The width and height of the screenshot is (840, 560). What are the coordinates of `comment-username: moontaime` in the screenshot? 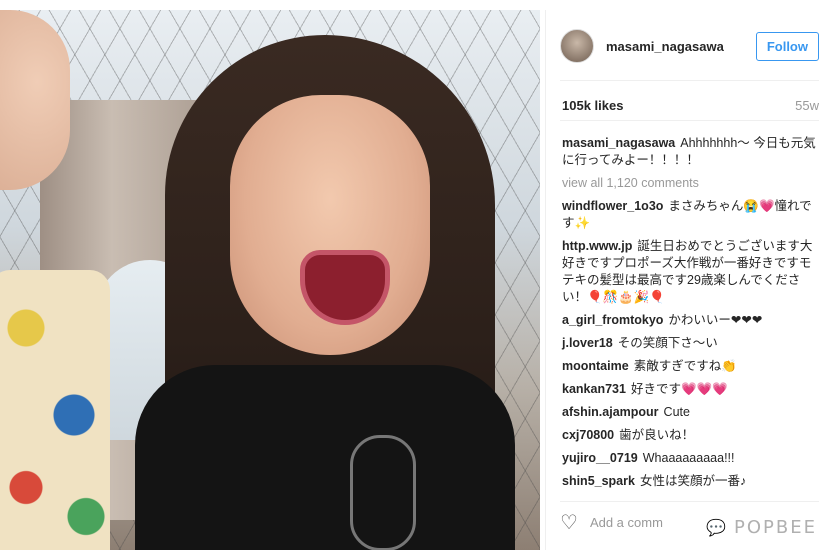 It's located at (595, 366).